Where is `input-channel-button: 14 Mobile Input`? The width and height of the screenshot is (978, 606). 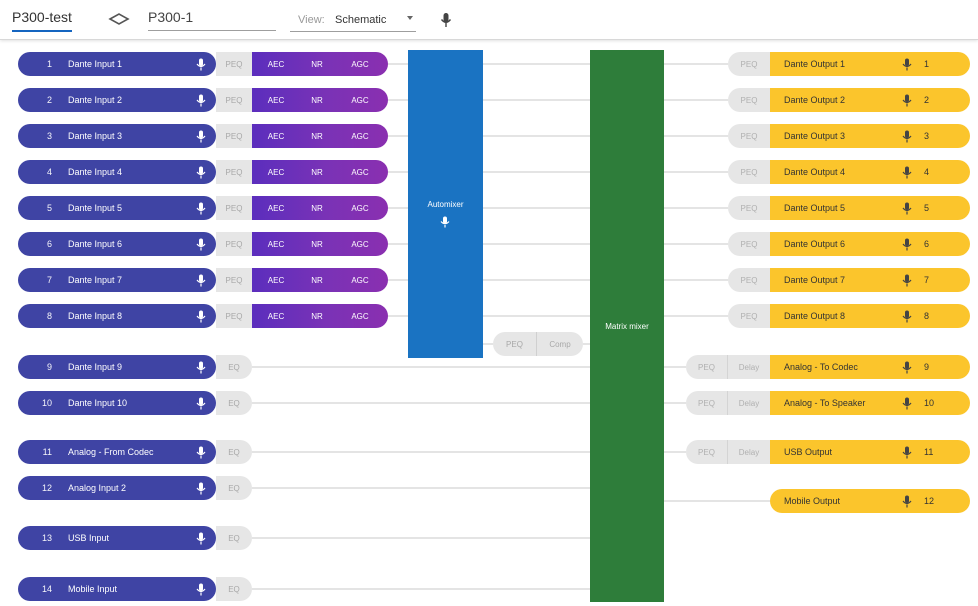
input-channel-button: 14 Mobile Input is located at coordinates (117, 589).